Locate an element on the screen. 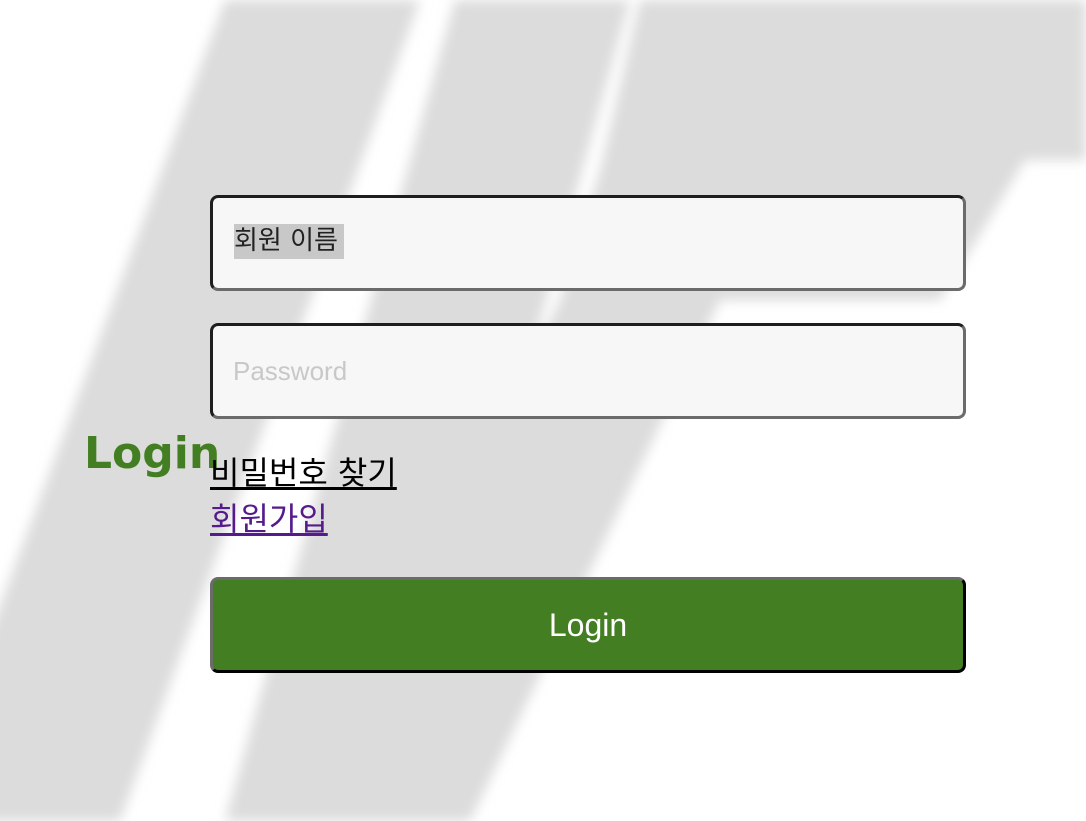 The image size is (1086, 821). page-title: Login is located at coordinates (152, 453).